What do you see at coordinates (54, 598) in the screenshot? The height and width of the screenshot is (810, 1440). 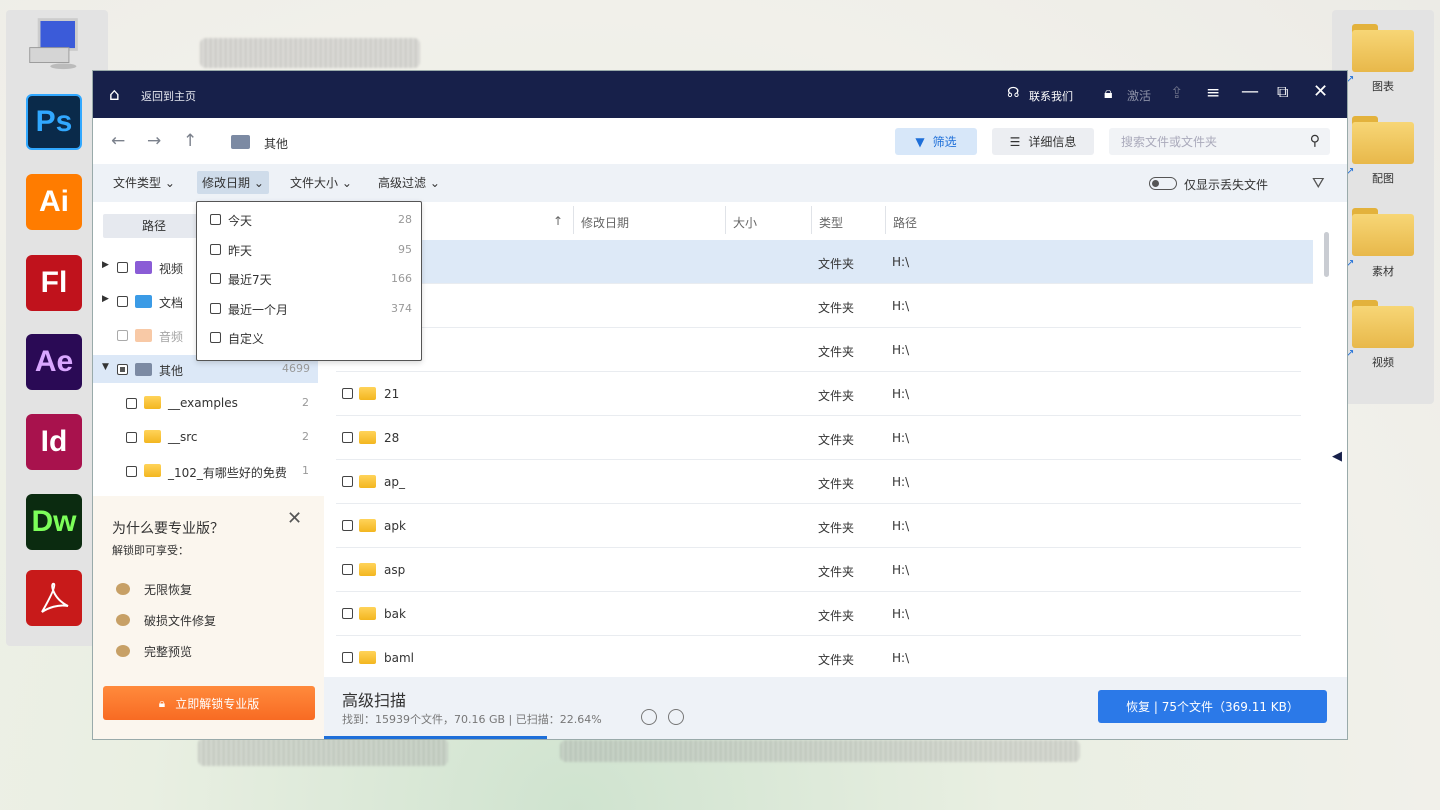 I see `acrobat-icon` at bounding box center [54, 598].